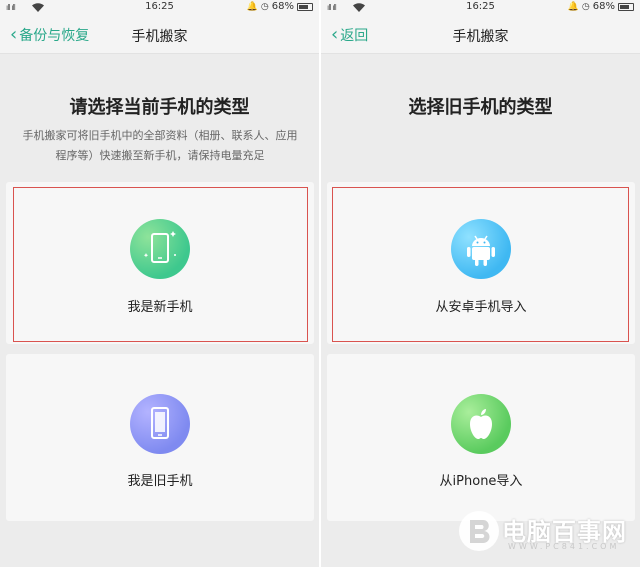  Describe the element at coordinates (480, 107) in the screenshot. I see `heading: 选择旧手机的类型` at that location.